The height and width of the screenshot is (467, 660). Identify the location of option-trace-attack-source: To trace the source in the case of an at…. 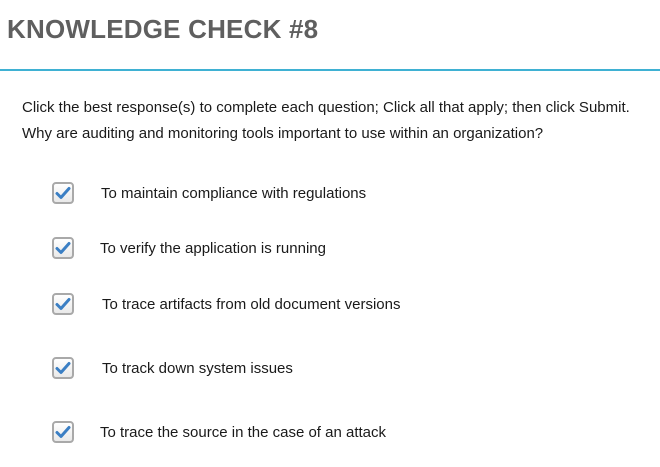
(219, 432).